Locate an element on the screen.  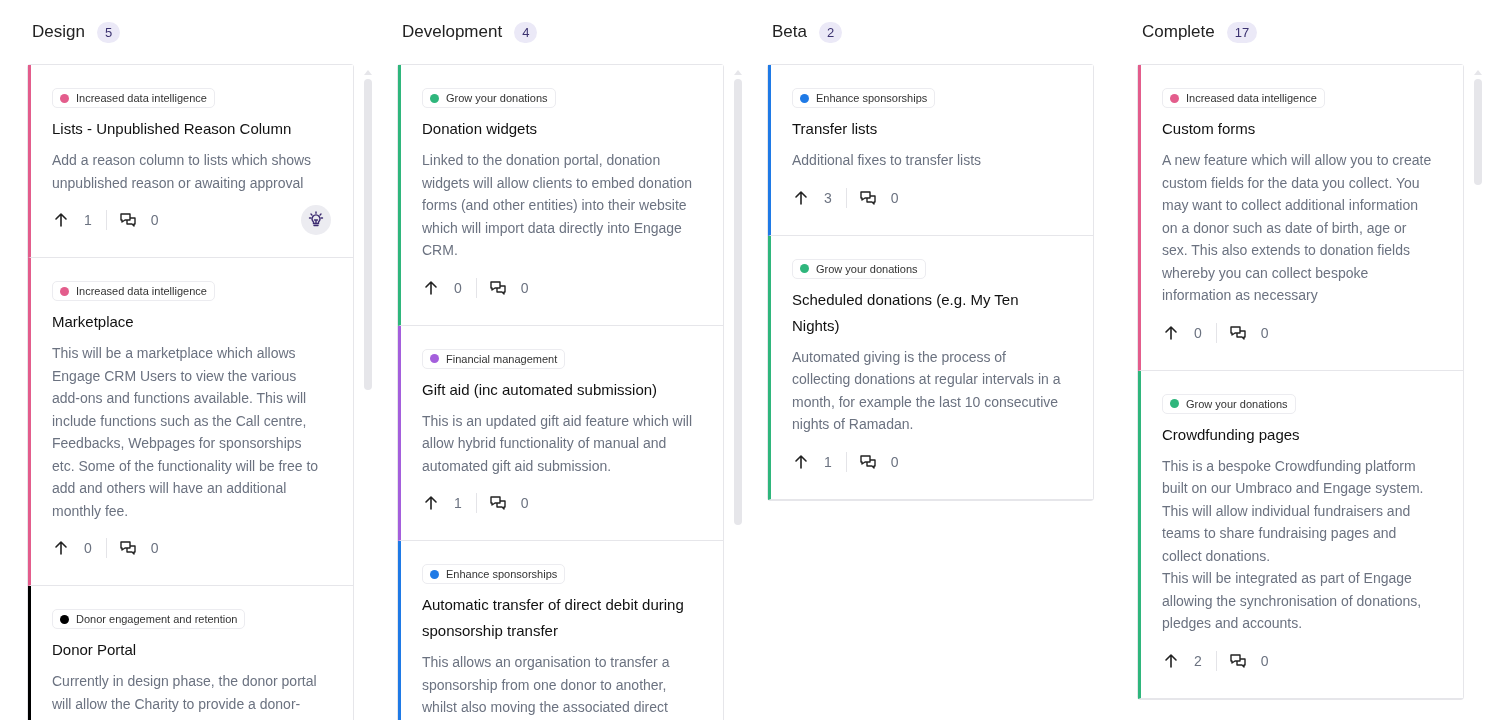
count-badge: 4 is located at coordinates (526, 32).